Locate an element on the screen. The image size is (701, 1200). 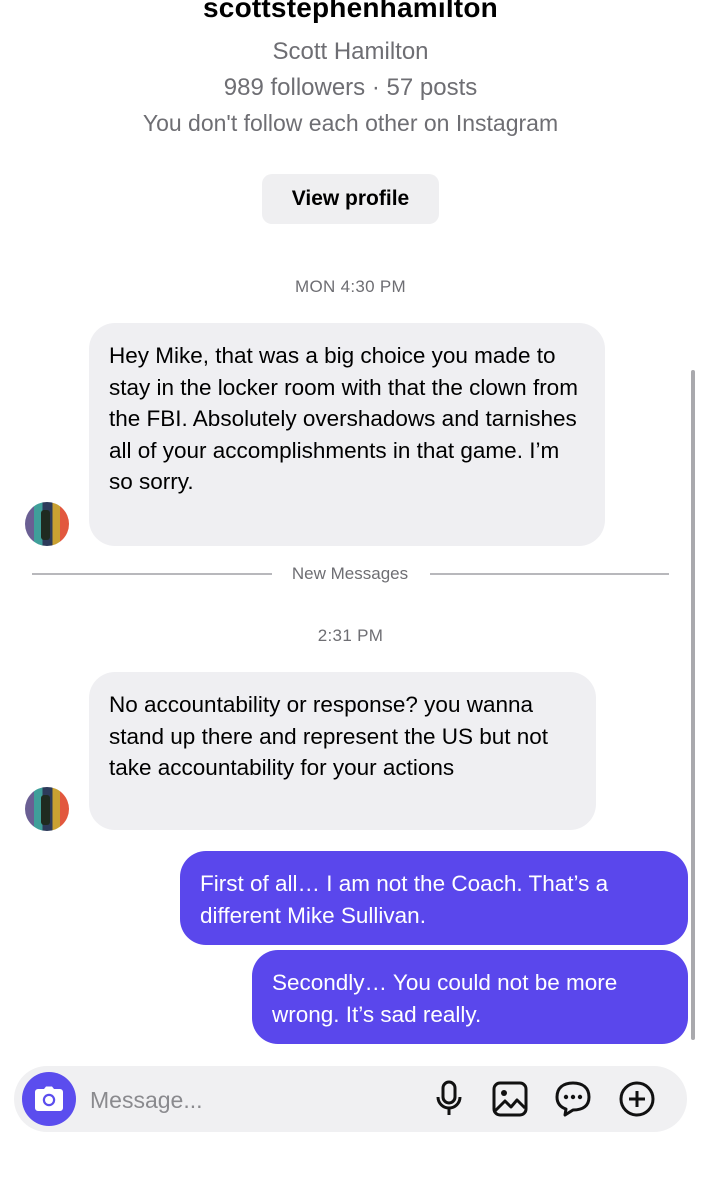
microphone-icon is located at coordinates (449, 1097).